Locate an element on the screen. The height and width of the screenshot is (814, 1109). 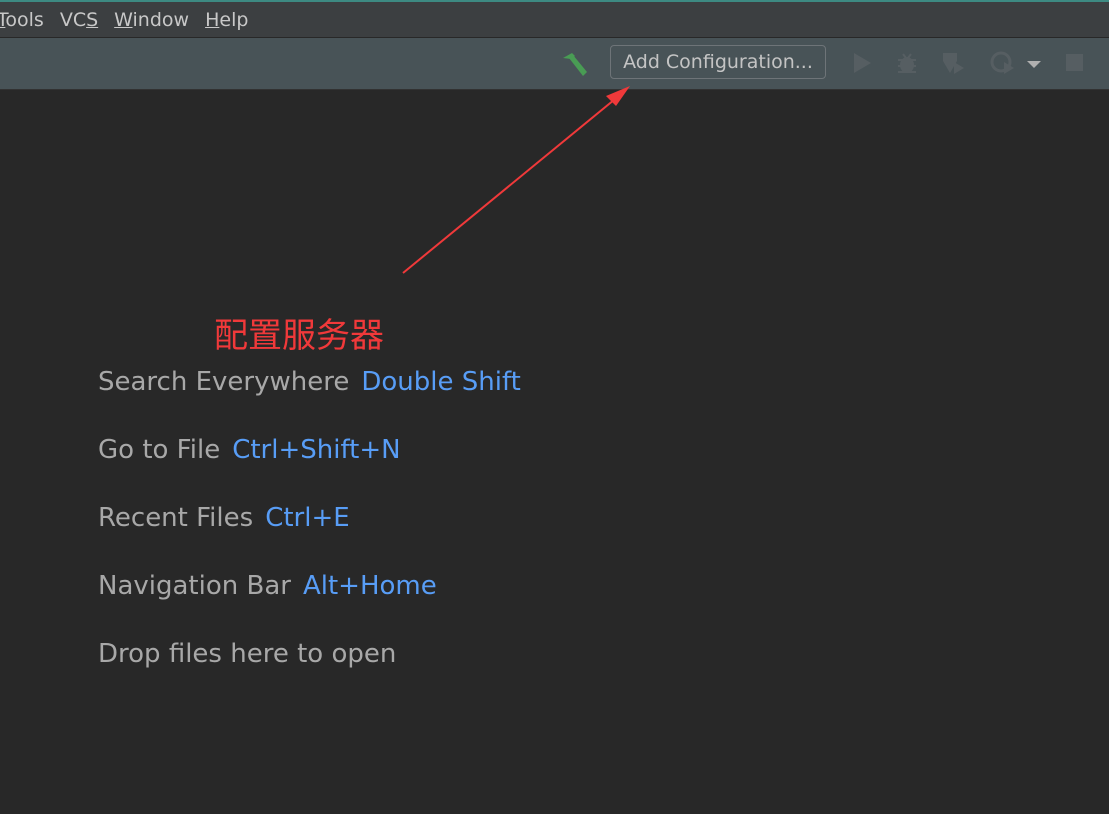
annotation-arrow is located at coordinates (516, 180).